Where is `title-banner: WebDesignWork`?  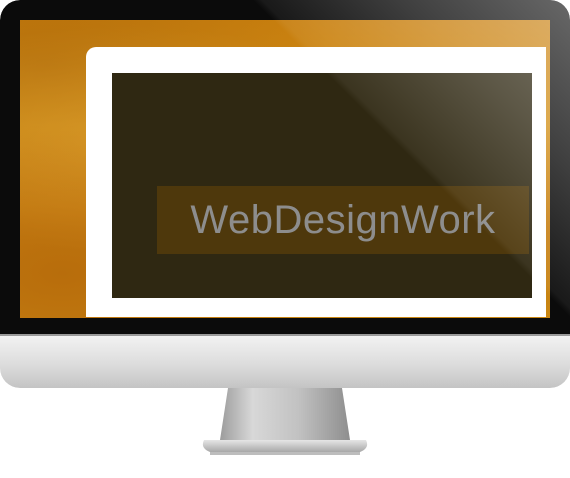
title-banner: WebDesignWork is located at coordinates (343, 220).